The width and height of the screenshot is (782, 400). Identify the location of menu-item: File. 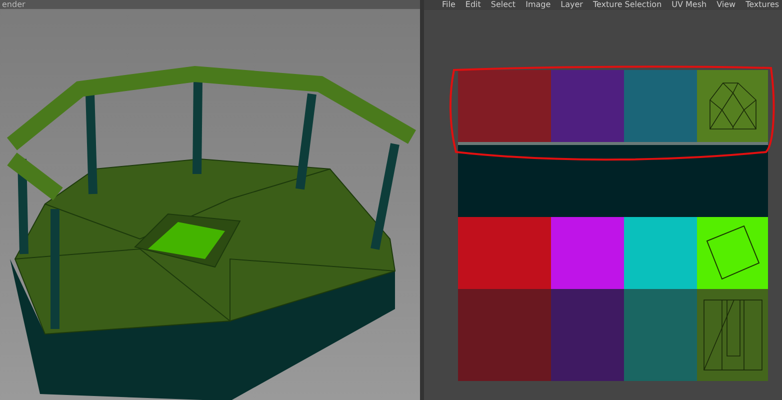
(449, 4).